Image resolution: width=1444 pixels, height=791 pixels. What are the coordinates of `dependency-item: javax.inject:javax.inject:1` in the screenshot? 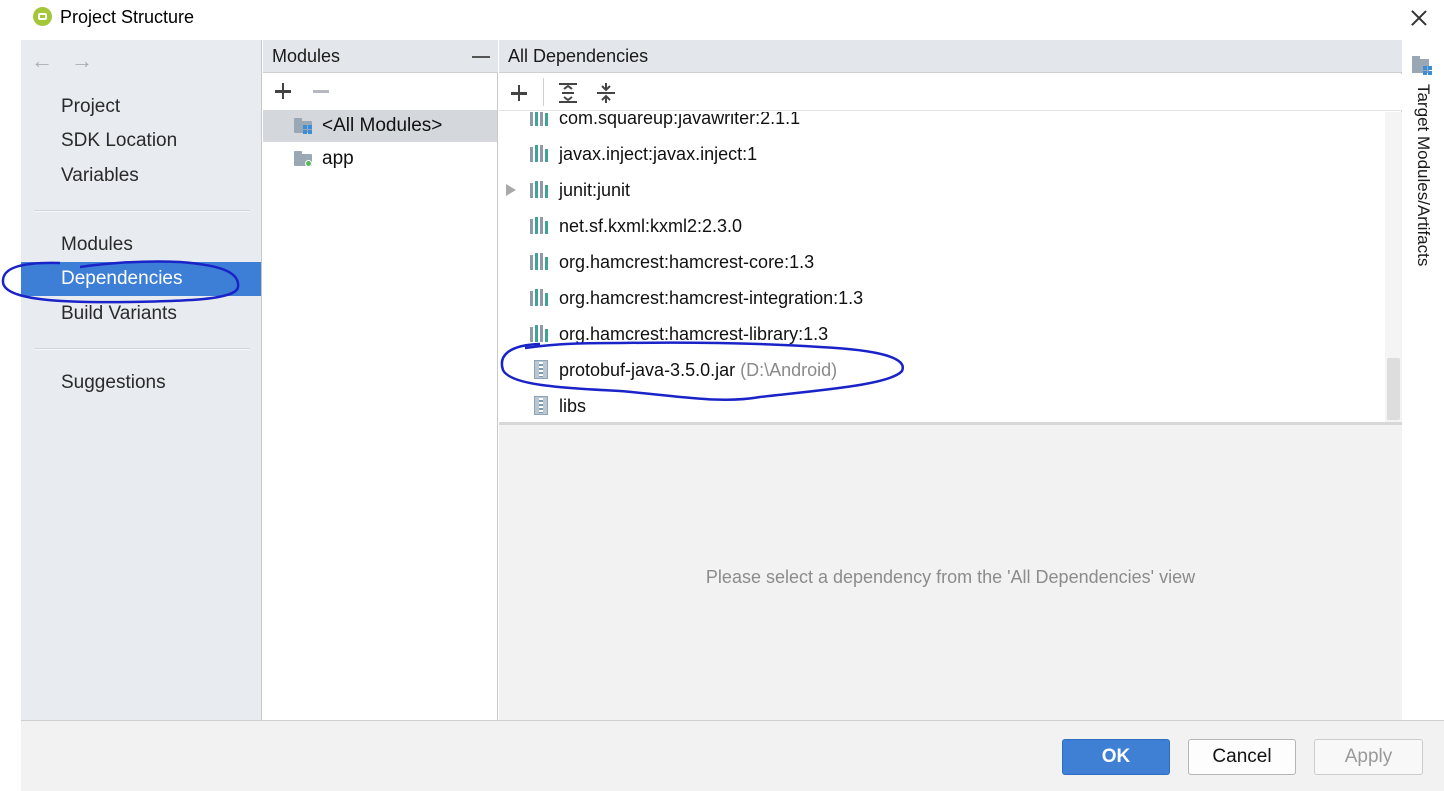 It's located at (942, 154).